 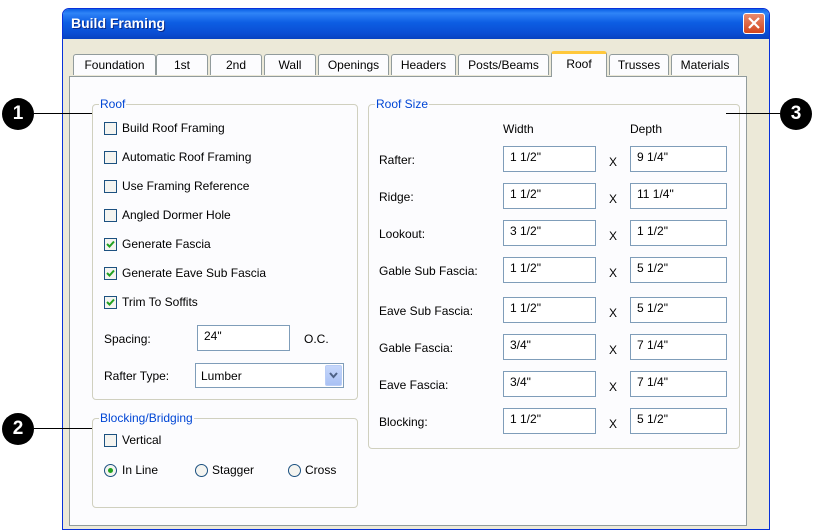 What do you see at coordinates (678, 347) in the screenshot?
I see `gable-fascia-depth-input: 7 1/4"` at bounding box center [678, 347].